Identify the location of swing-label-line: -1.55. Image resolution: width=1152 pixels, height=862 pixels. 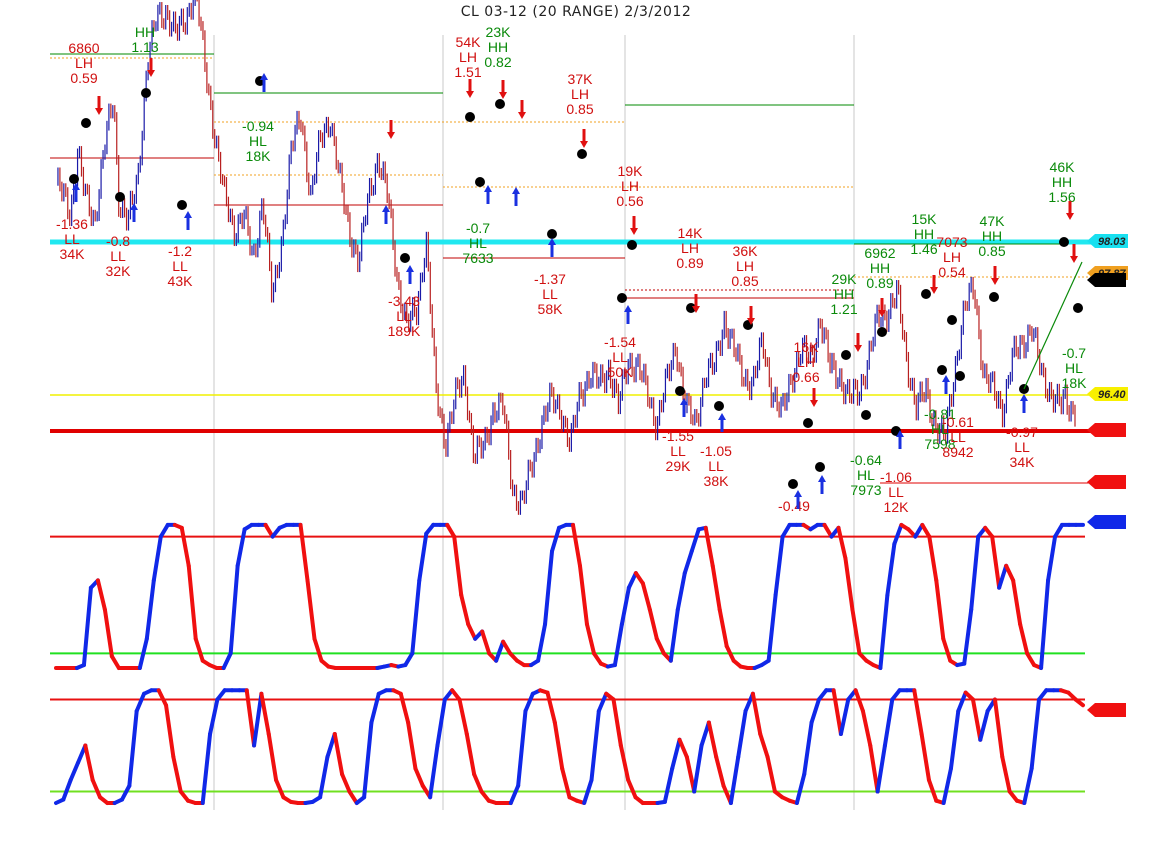
(678, 436).